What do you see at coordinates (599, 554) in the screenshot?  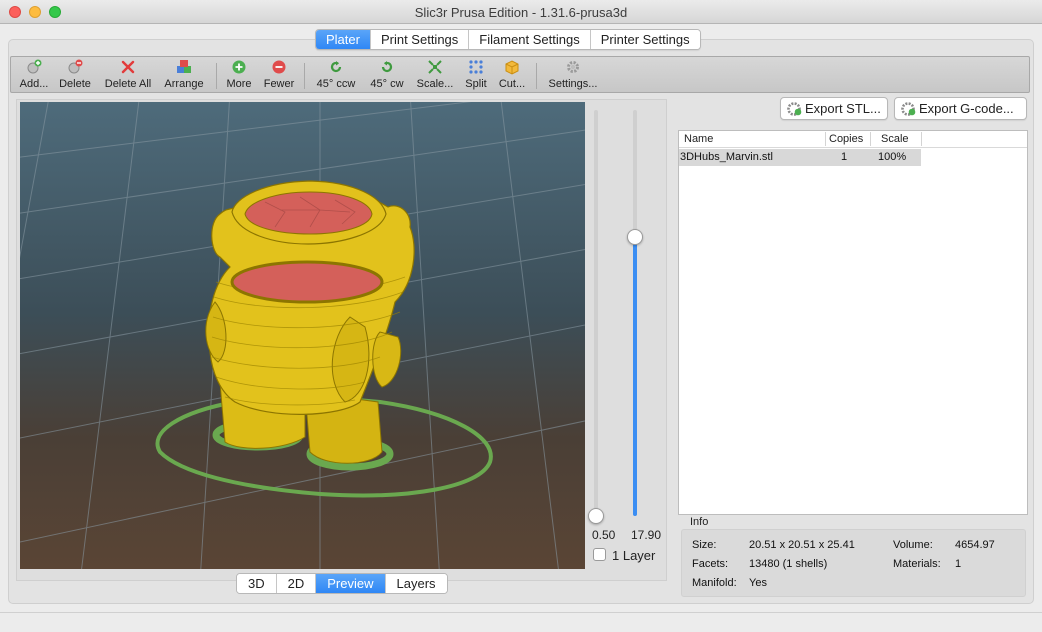 I see `one-layer-checkbox` at bounding box center [599, 554].